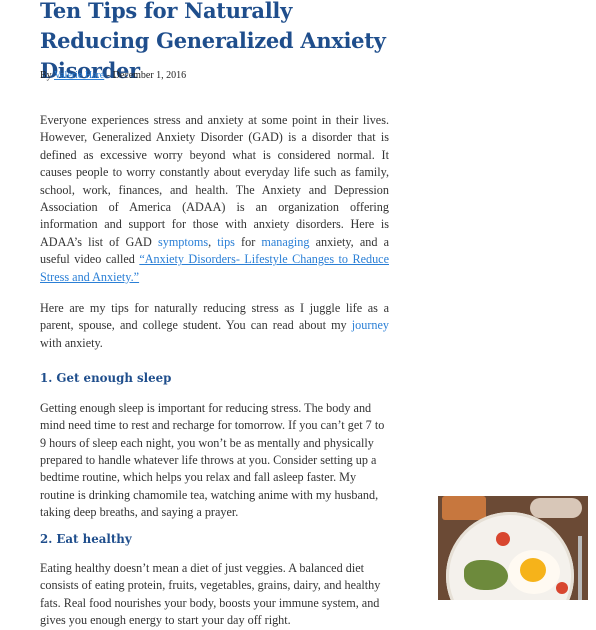 This screenshot has width=596, height=630. Describe the element at coordinates (556, 508) in the screenshot. I see `bowl-shape` at that location.